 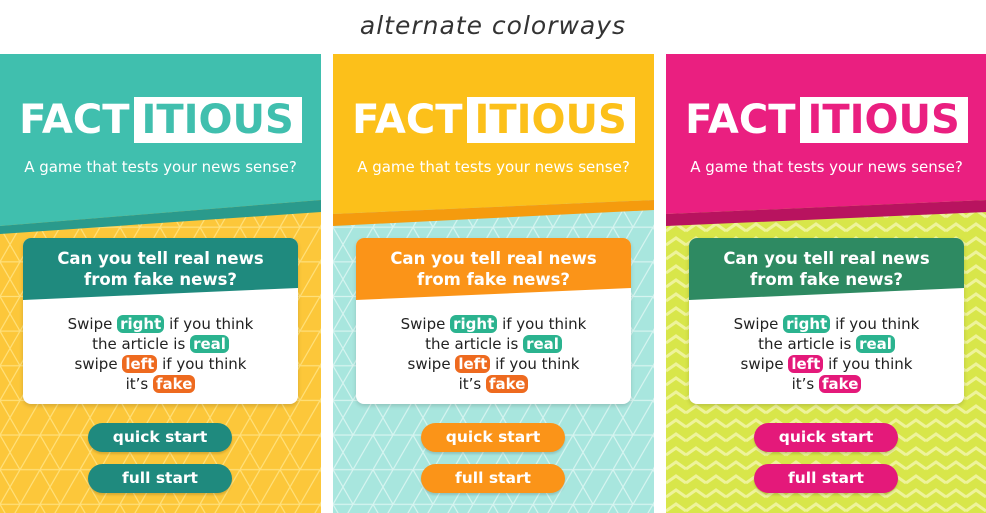 I want to click on page-title: alternate colorways, so click(x=493, y=25).